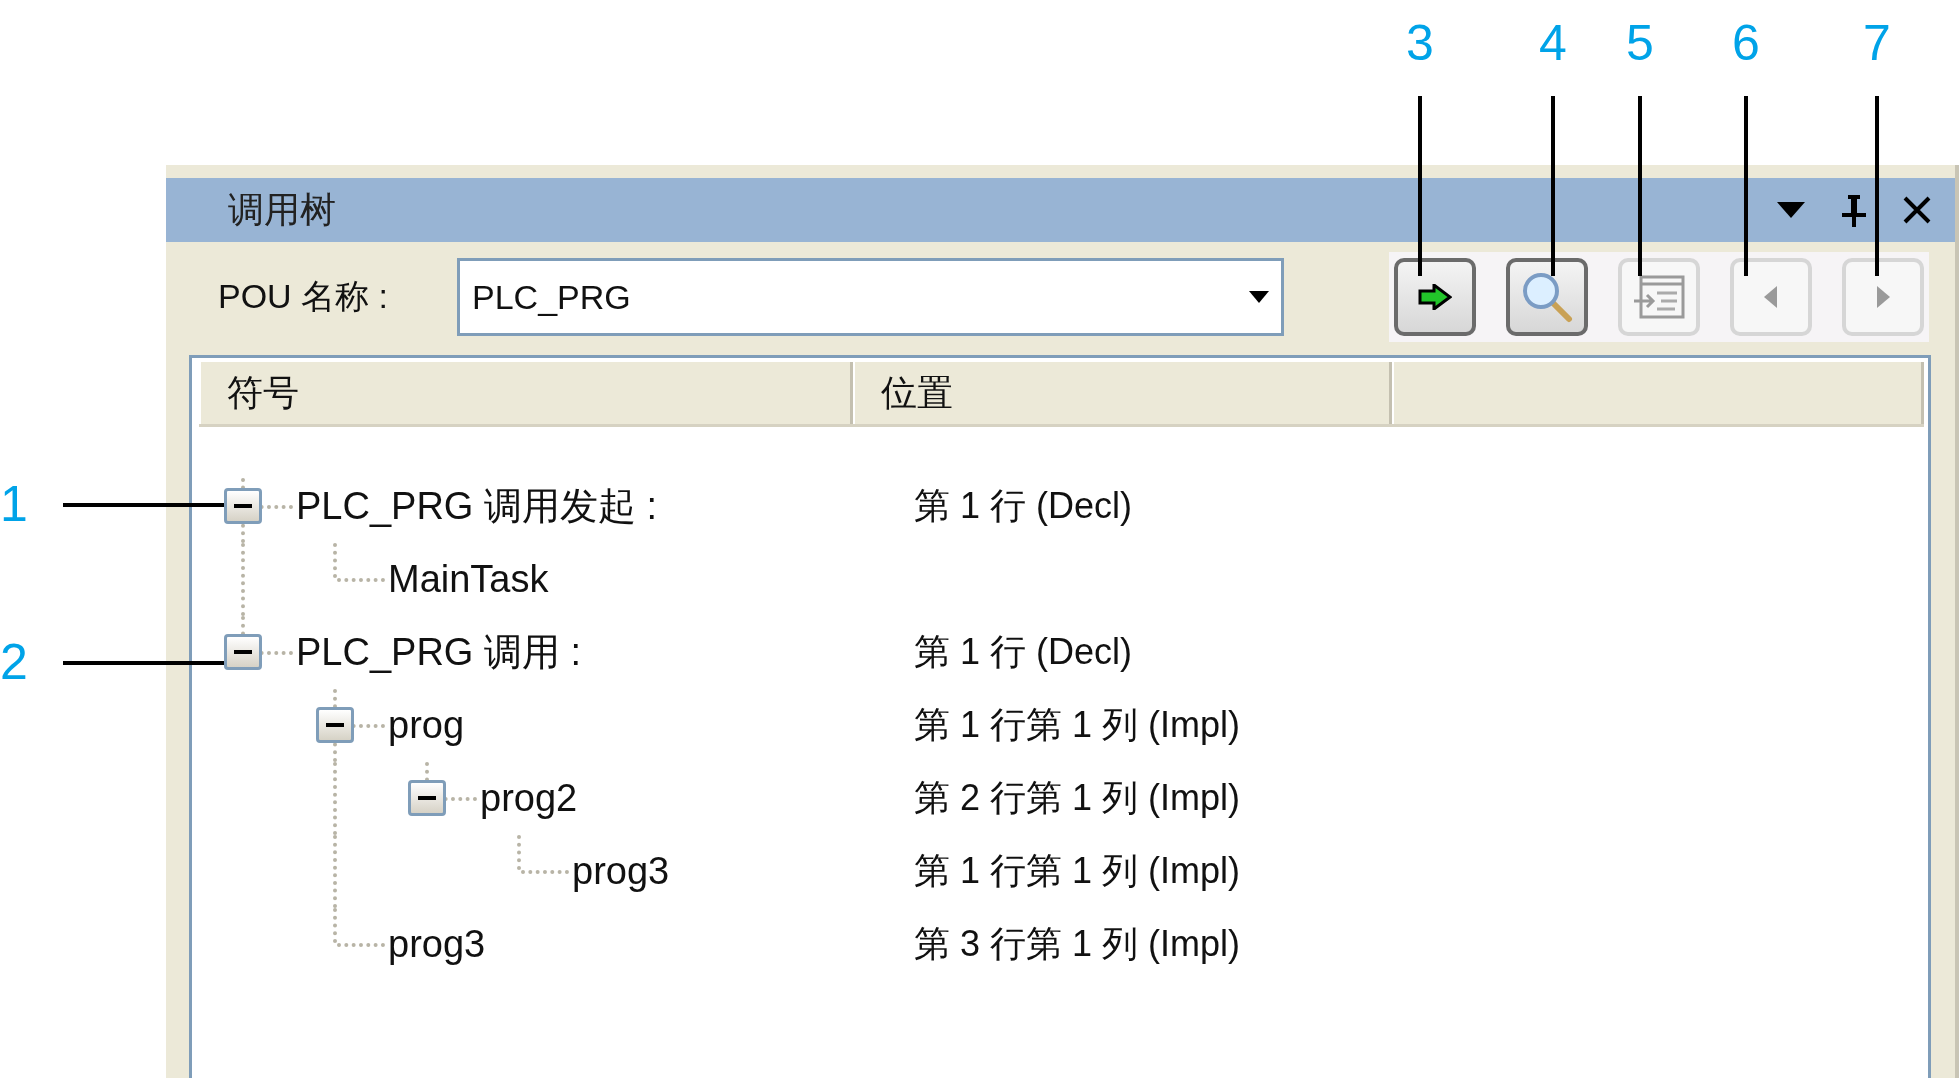 The width and height of the screenshot is (1959, 1078). What do you see at coordinates (1771, 297) in the screenshot?
I see `left-triangle-icon` at bounding box center [1771, 297].